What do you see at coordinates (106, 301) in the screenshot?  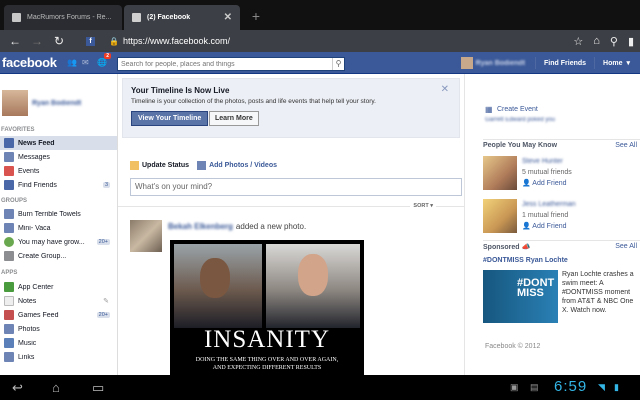 I see `pencil-icon: ✎` at bounding box center [106, 301].